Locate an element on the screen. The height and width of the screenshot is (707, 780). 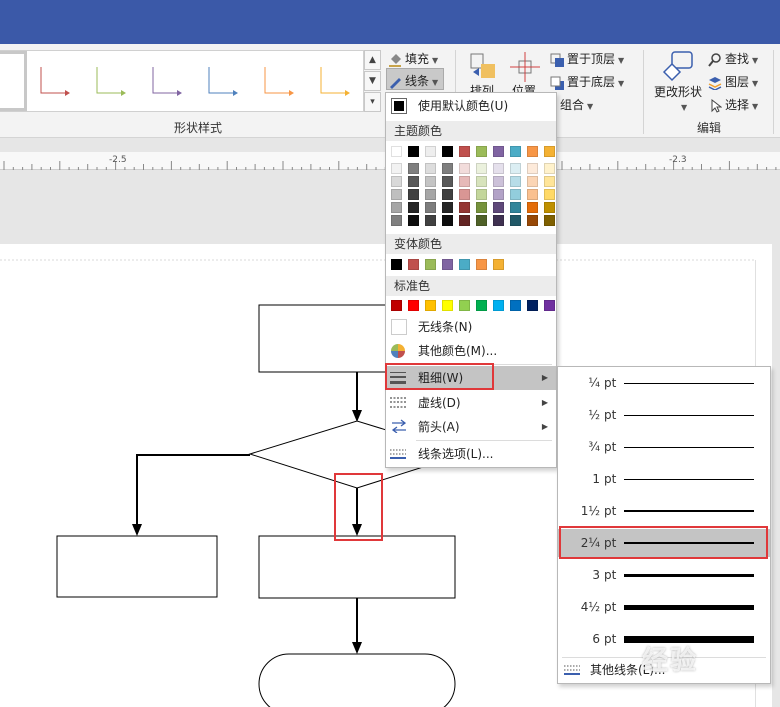
change-shape-button: 更改形状 is located at coordinates (678, 91).